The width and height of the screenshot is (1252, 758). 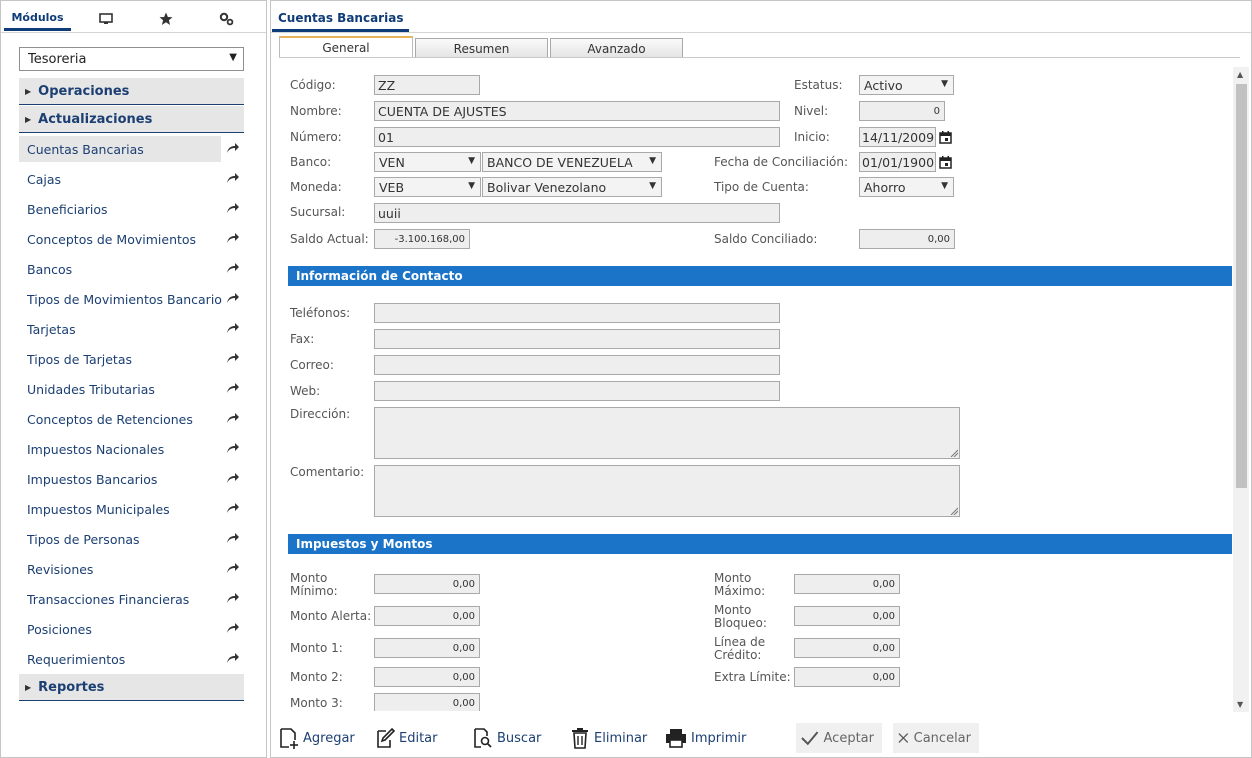 What do you see at coordinates (131, 659) in the screenshot?
I see `menu-item: Requerimientos` at bounding box center [131, 659].